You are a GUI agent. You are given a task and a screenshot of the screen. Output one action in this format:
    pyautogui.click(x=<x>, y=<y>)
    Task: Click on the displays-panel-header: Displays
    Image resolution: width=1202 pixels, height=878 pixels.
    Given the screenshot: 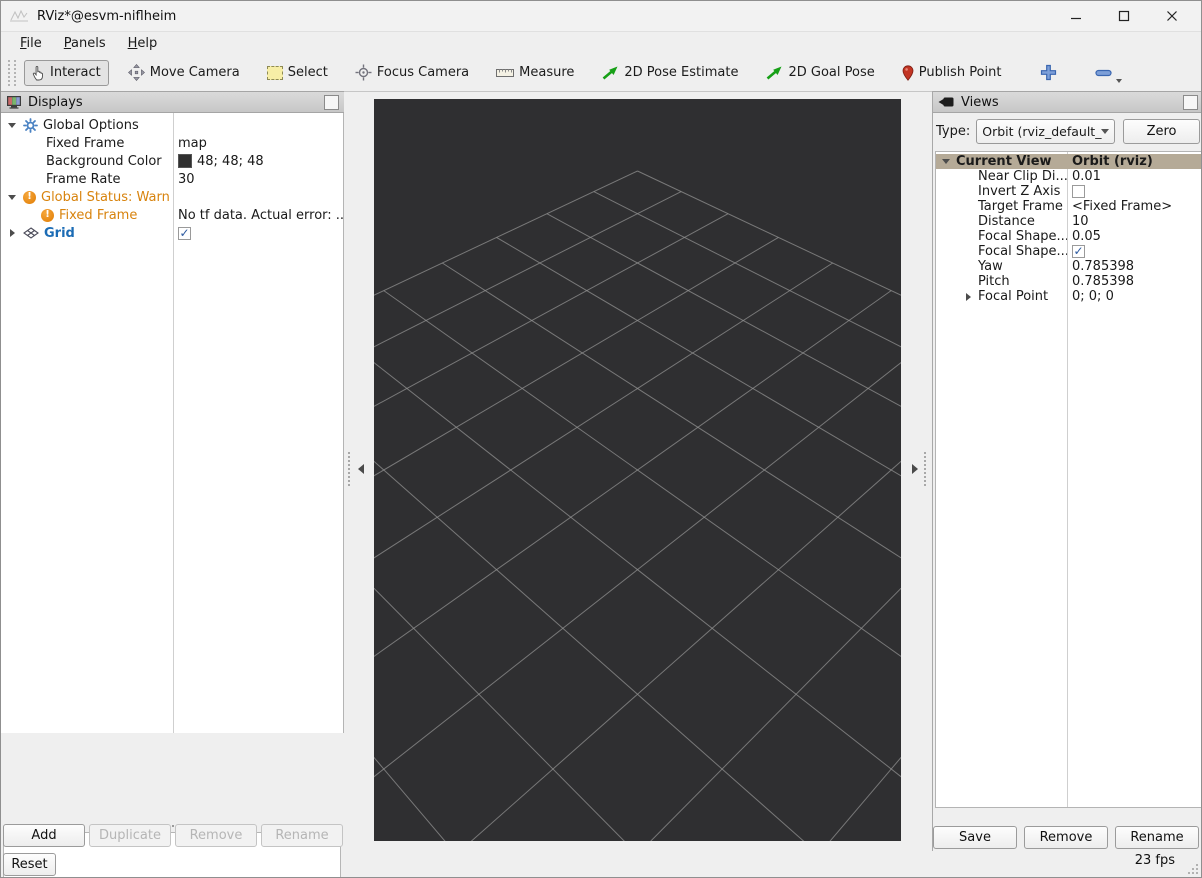 What is the action you would take?
    pyautogui.click(x=172, y=102)
    